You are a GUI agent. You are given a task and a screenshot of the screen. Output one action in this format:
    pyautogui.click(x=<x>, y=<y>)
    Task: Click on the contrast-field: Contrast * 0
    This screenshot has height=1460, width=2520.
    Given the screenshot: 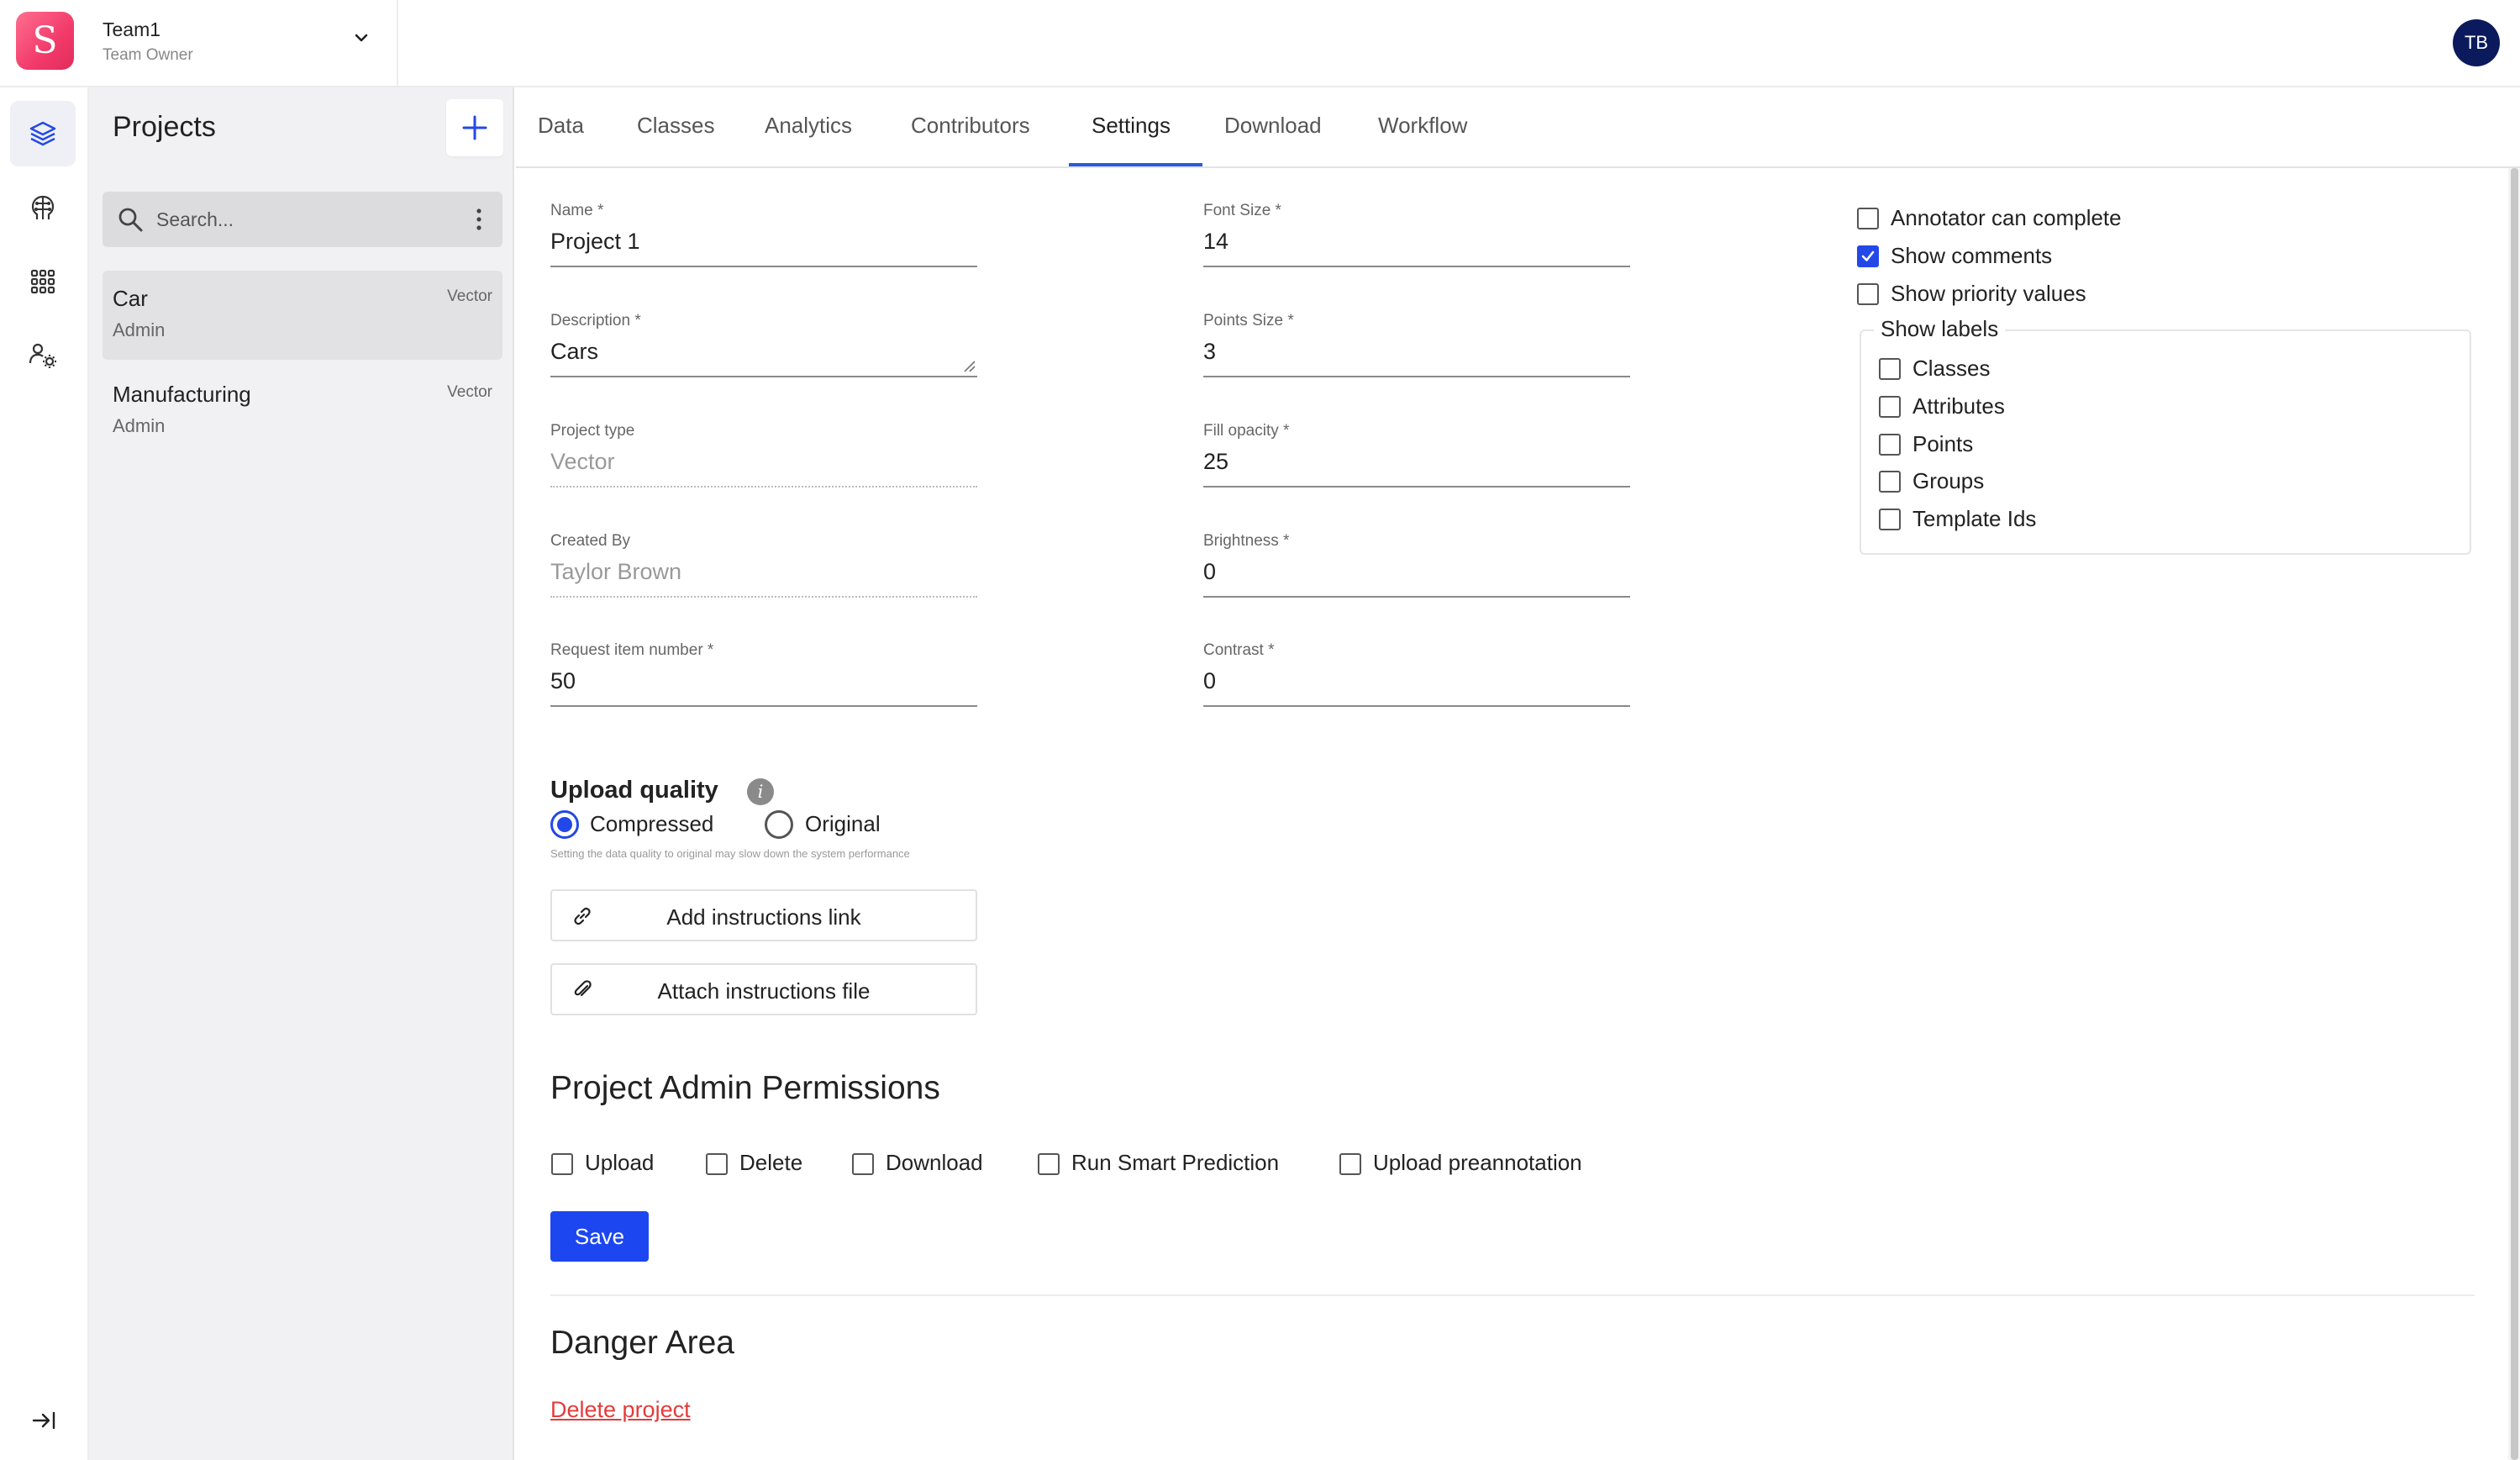 What is the action you would take?
    pyautogui.click(x=1416, y=674)
    